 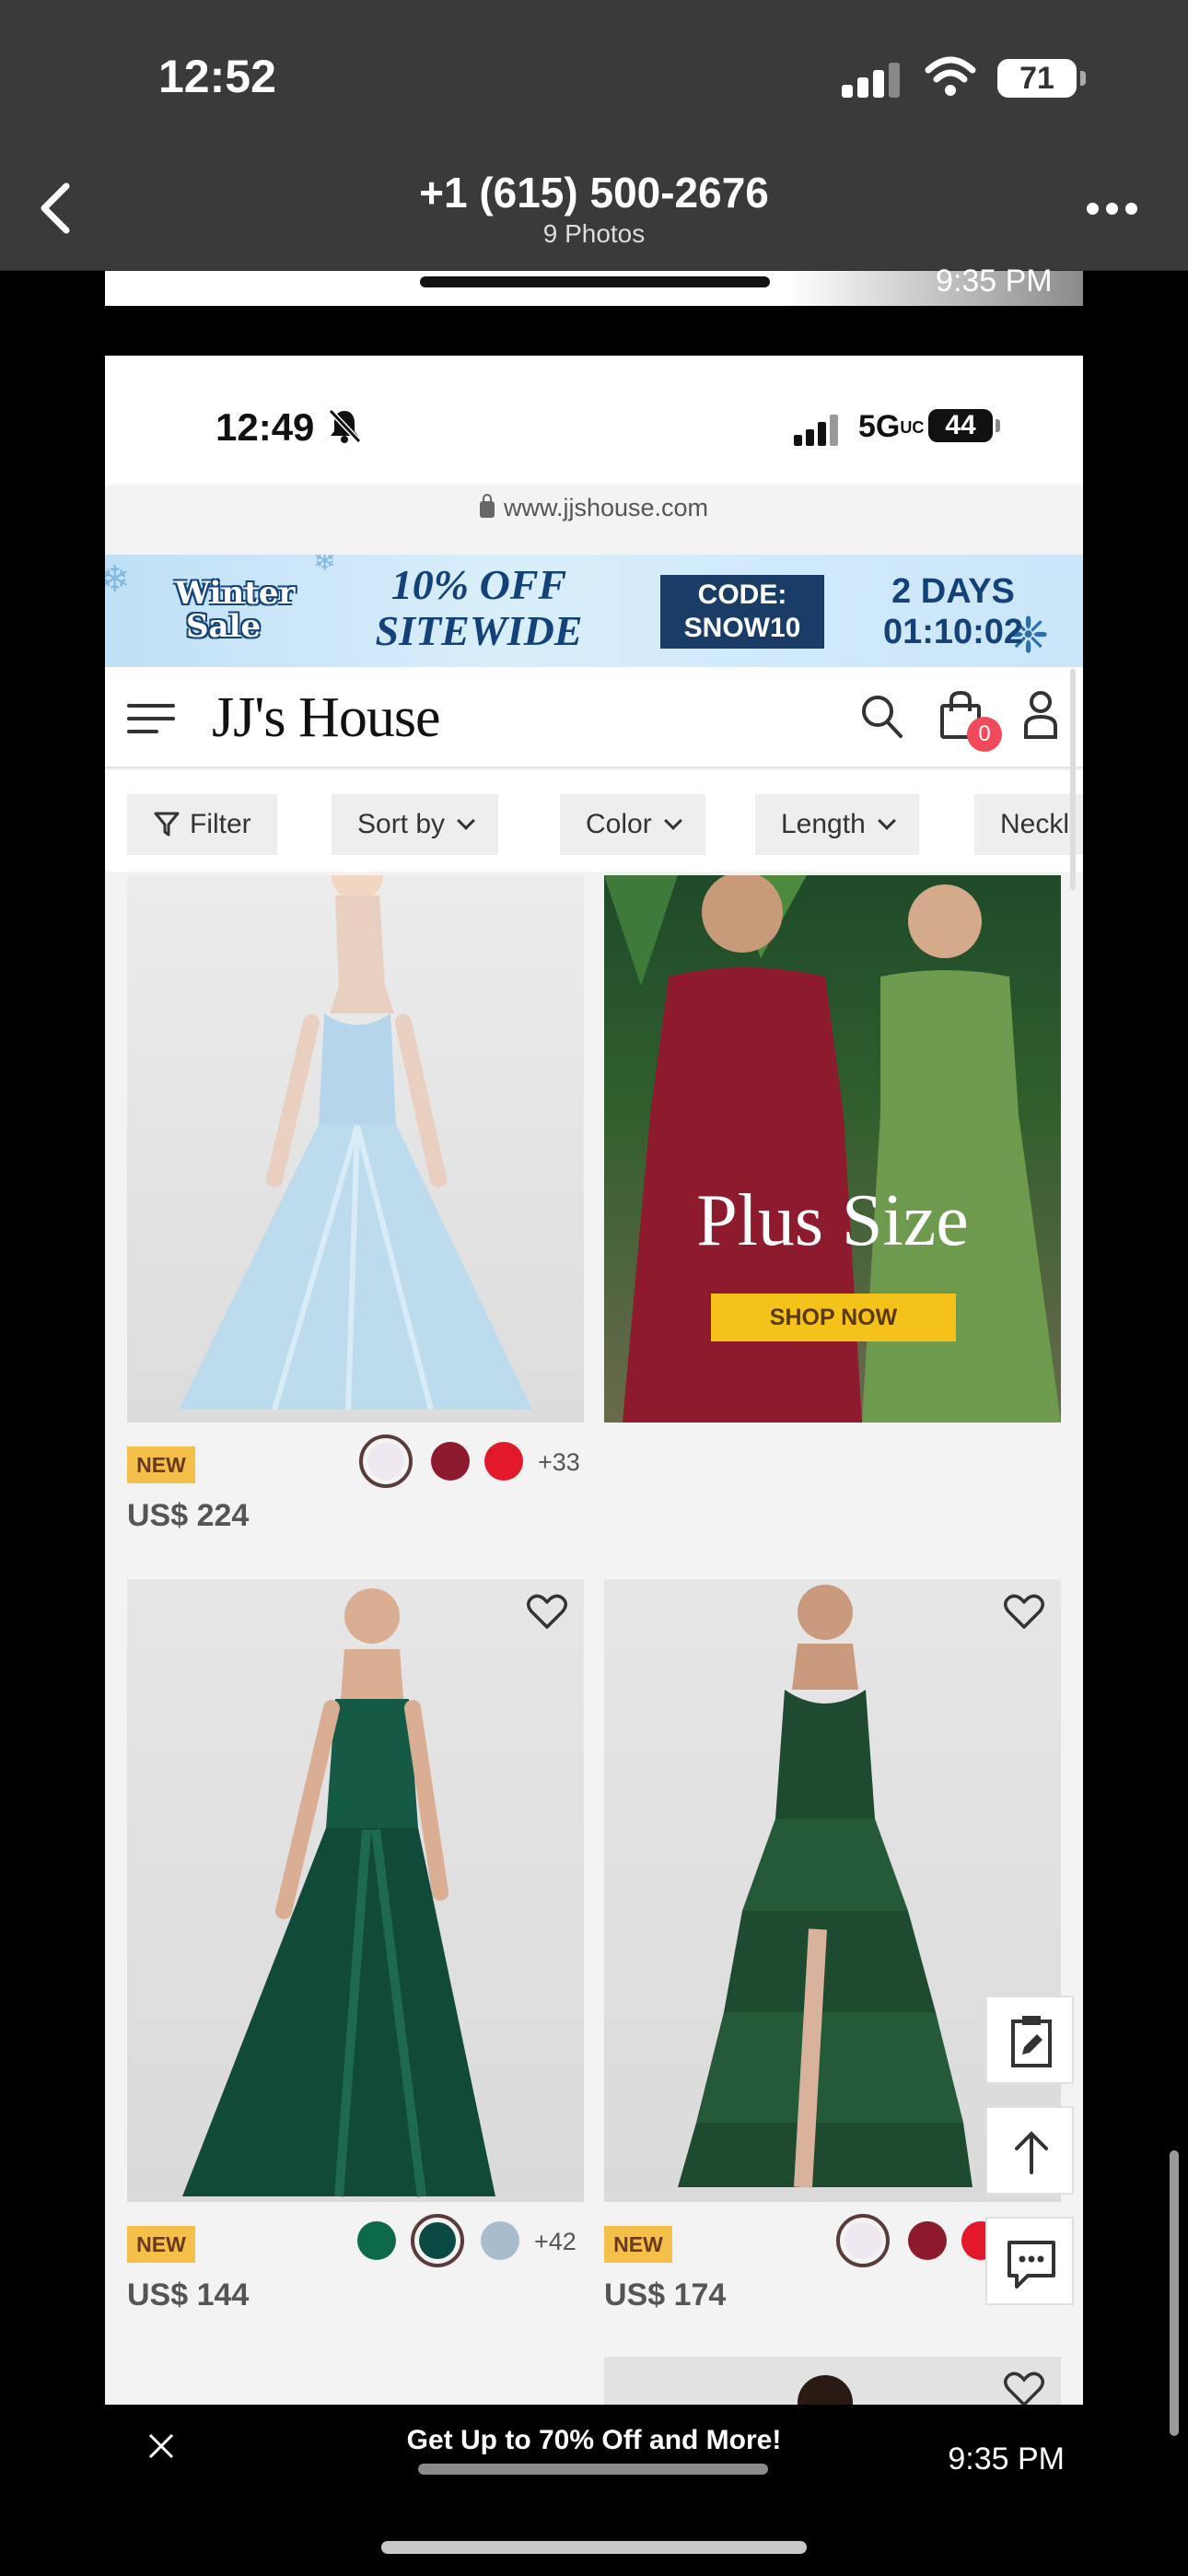 I want to click on funnel-icon, so click(x=167, y=824).